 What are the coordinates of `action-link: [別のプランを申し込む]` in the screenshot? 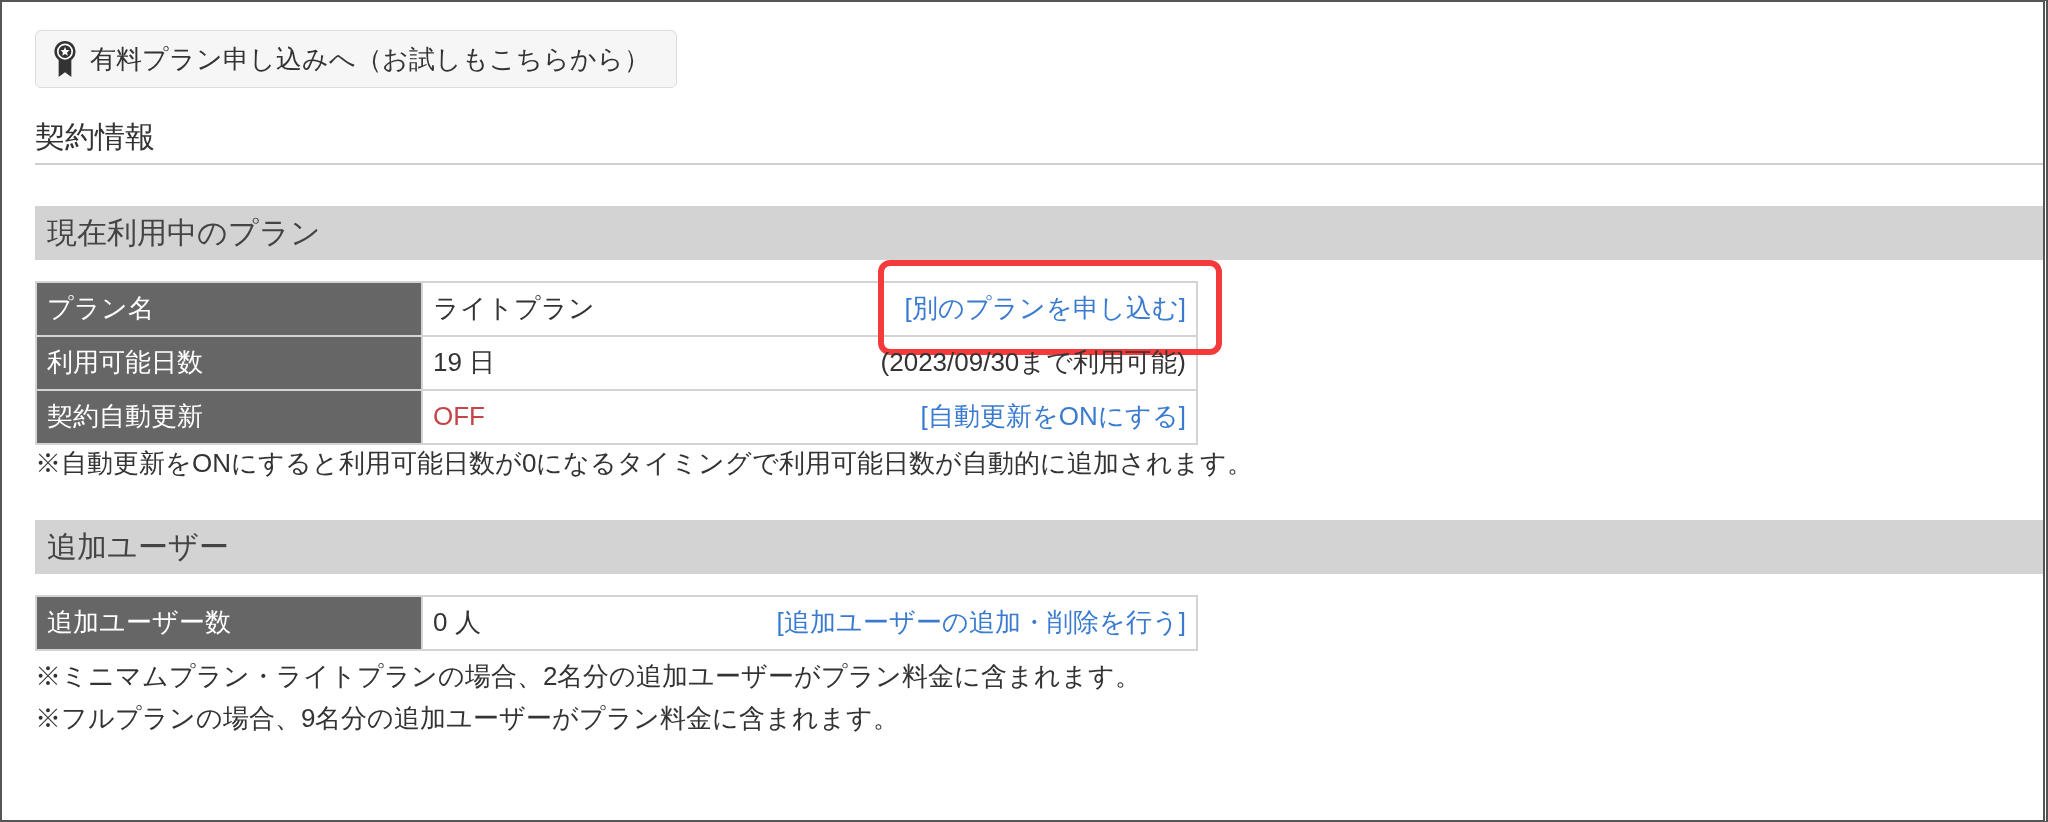 It's located at (1045, 308).